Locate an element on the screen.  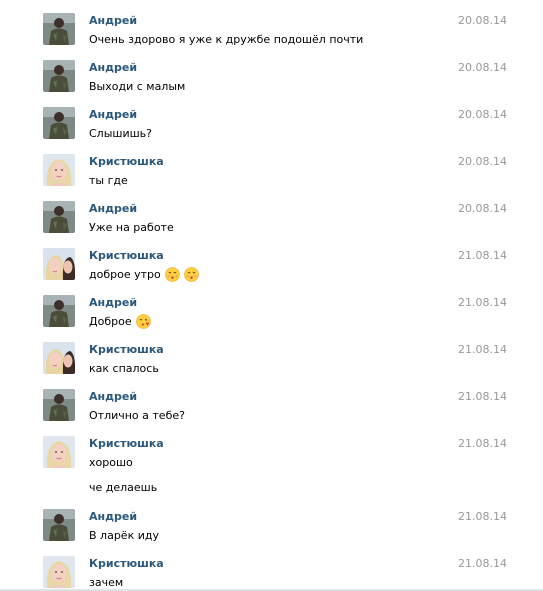
message-item: Андрей 20.08.14 Слышишь? is located at coordinates (265, 126).